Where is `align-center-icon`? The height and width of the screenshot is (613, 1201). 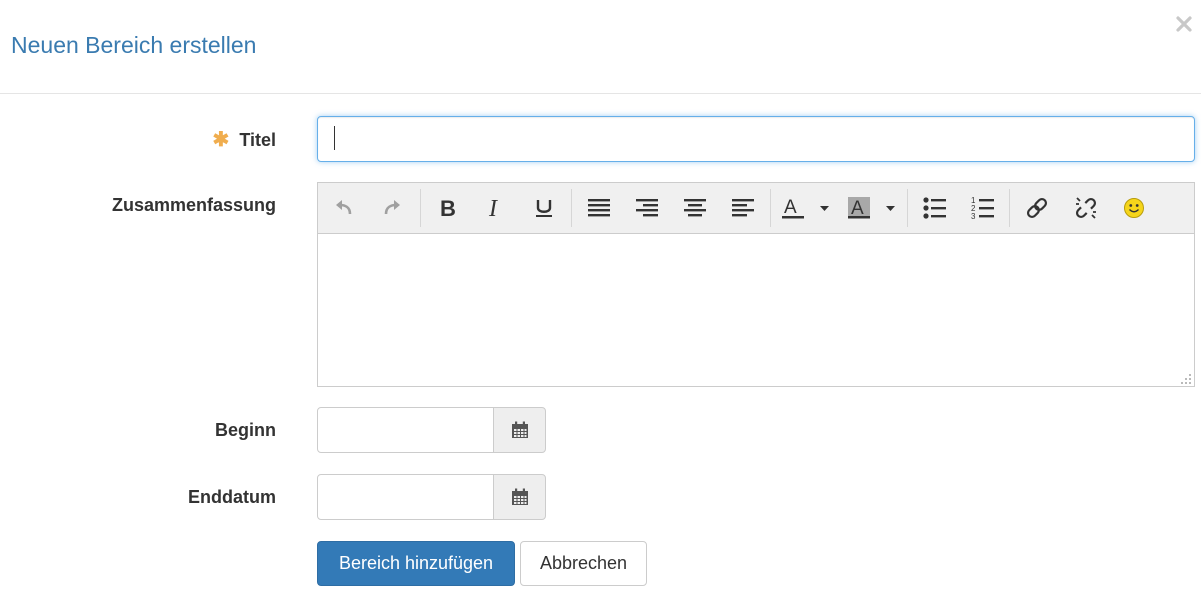
align-center-icon is located at coordinates (695, 208).